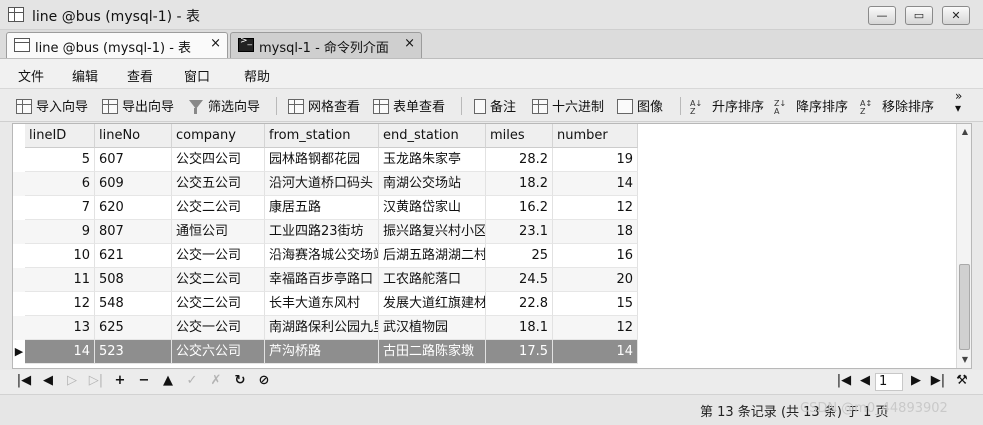  What do you see at coordinates (218, 184) in the screenshot?
I see `cell-company: 公交五公司` at bounding box center [218, 184].